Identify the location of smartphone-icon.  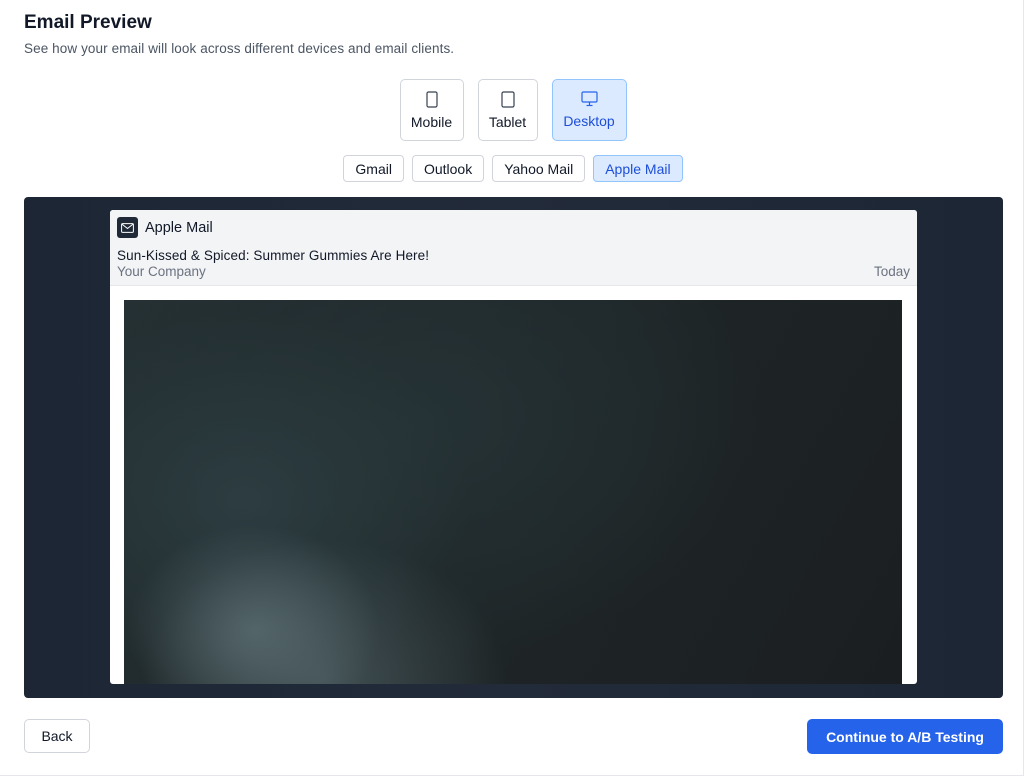
(431, 99).